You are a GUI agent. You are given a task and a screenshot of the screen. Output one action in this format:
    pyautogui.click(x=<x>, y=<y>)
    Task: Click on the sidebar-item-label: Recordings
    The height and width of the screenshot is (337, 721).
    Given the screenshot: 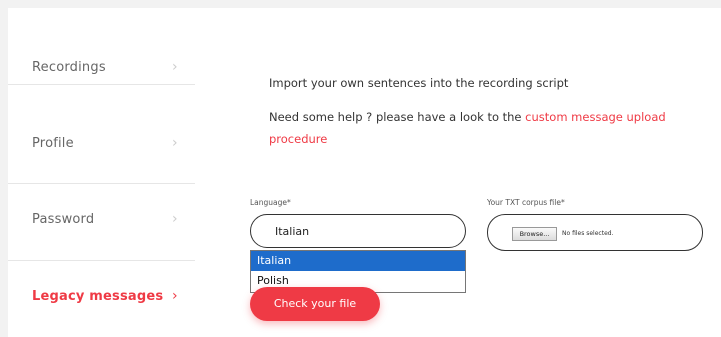 What is the action you would take?
    pyautogui.click(x=69, y=67)
    